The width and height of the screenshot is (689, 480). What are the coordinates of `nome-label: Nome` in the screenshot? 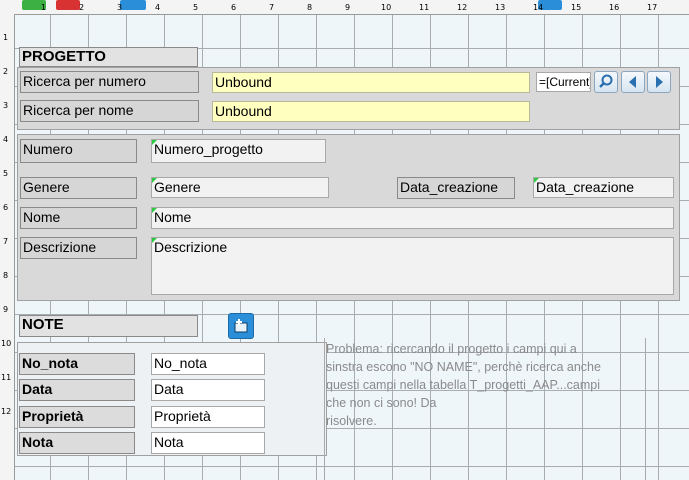 It's located at (78, 218).